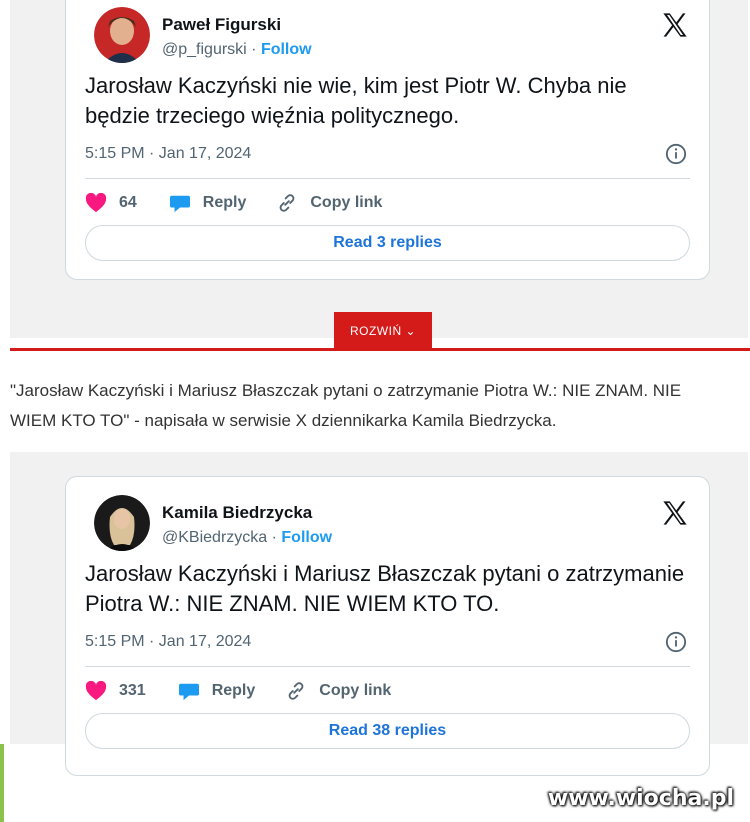 Image resolution: width=750 pixels, height=822 pixels. I want to click on read-replies-button: Read 38 replies, so click(387, 731).